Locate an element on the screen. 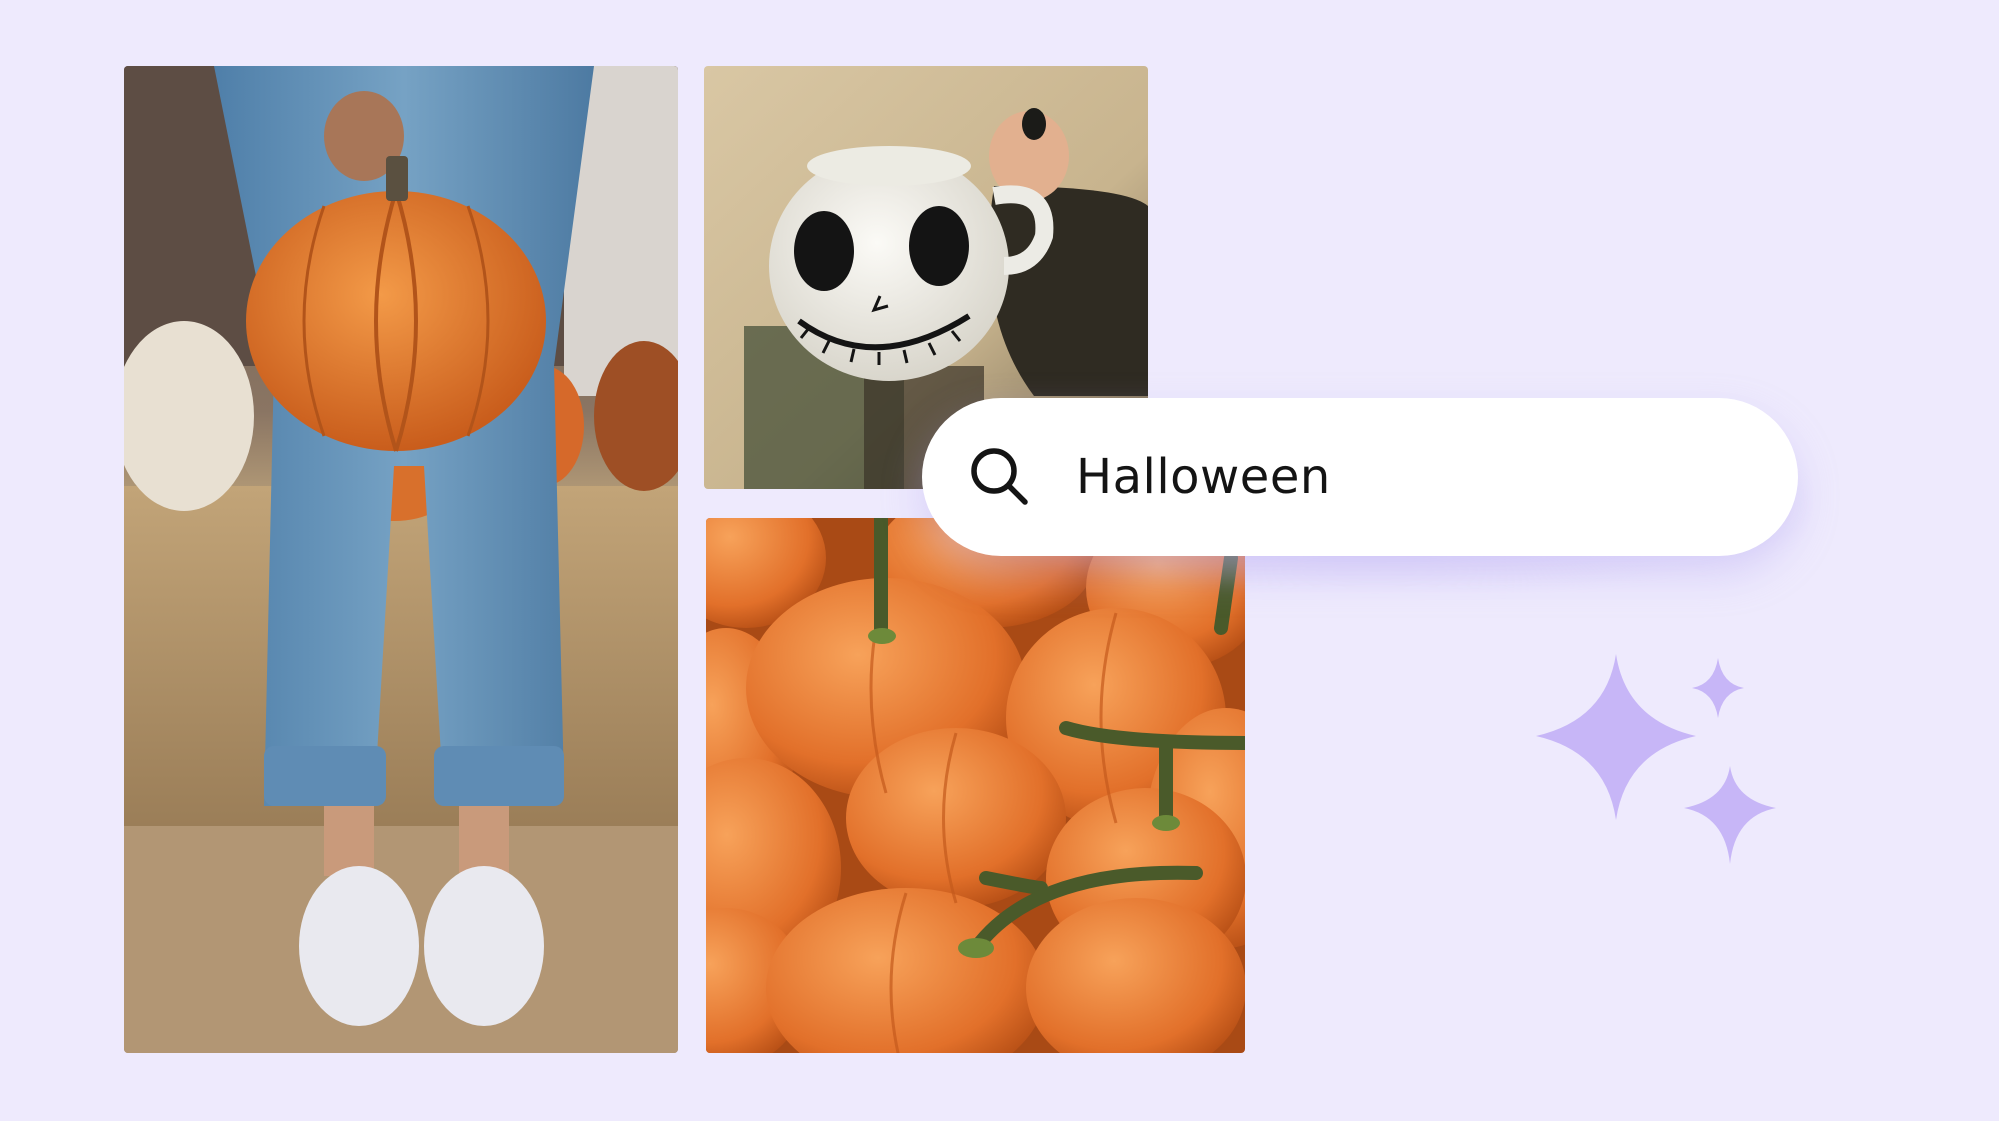  search-bar: Halloween is located at coordinates (1360, 477).